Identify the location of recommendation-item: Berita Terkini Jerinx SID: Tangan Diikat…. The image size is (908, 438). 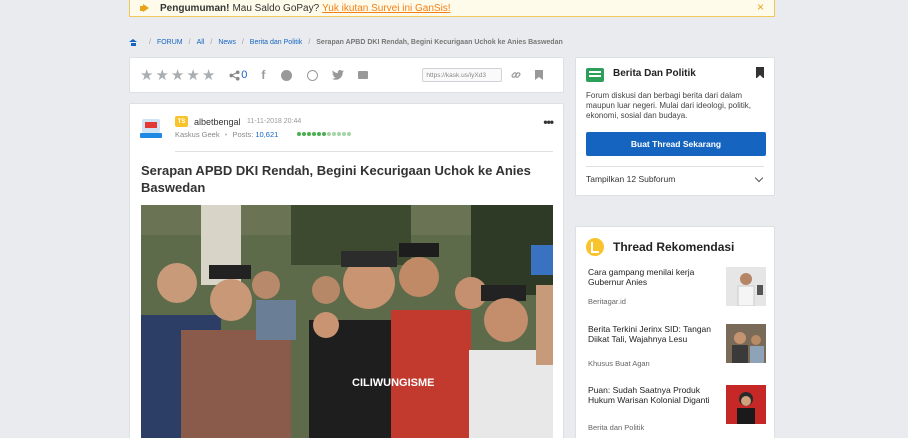
(677, 346).